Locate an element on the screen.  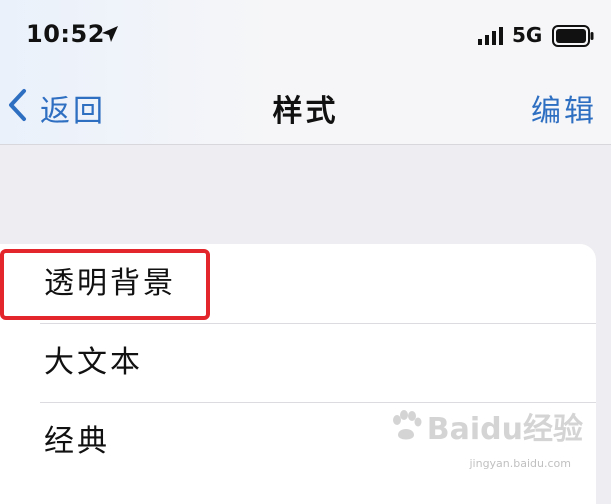
status-time: 10:52 is located at coordinates (65, 34).